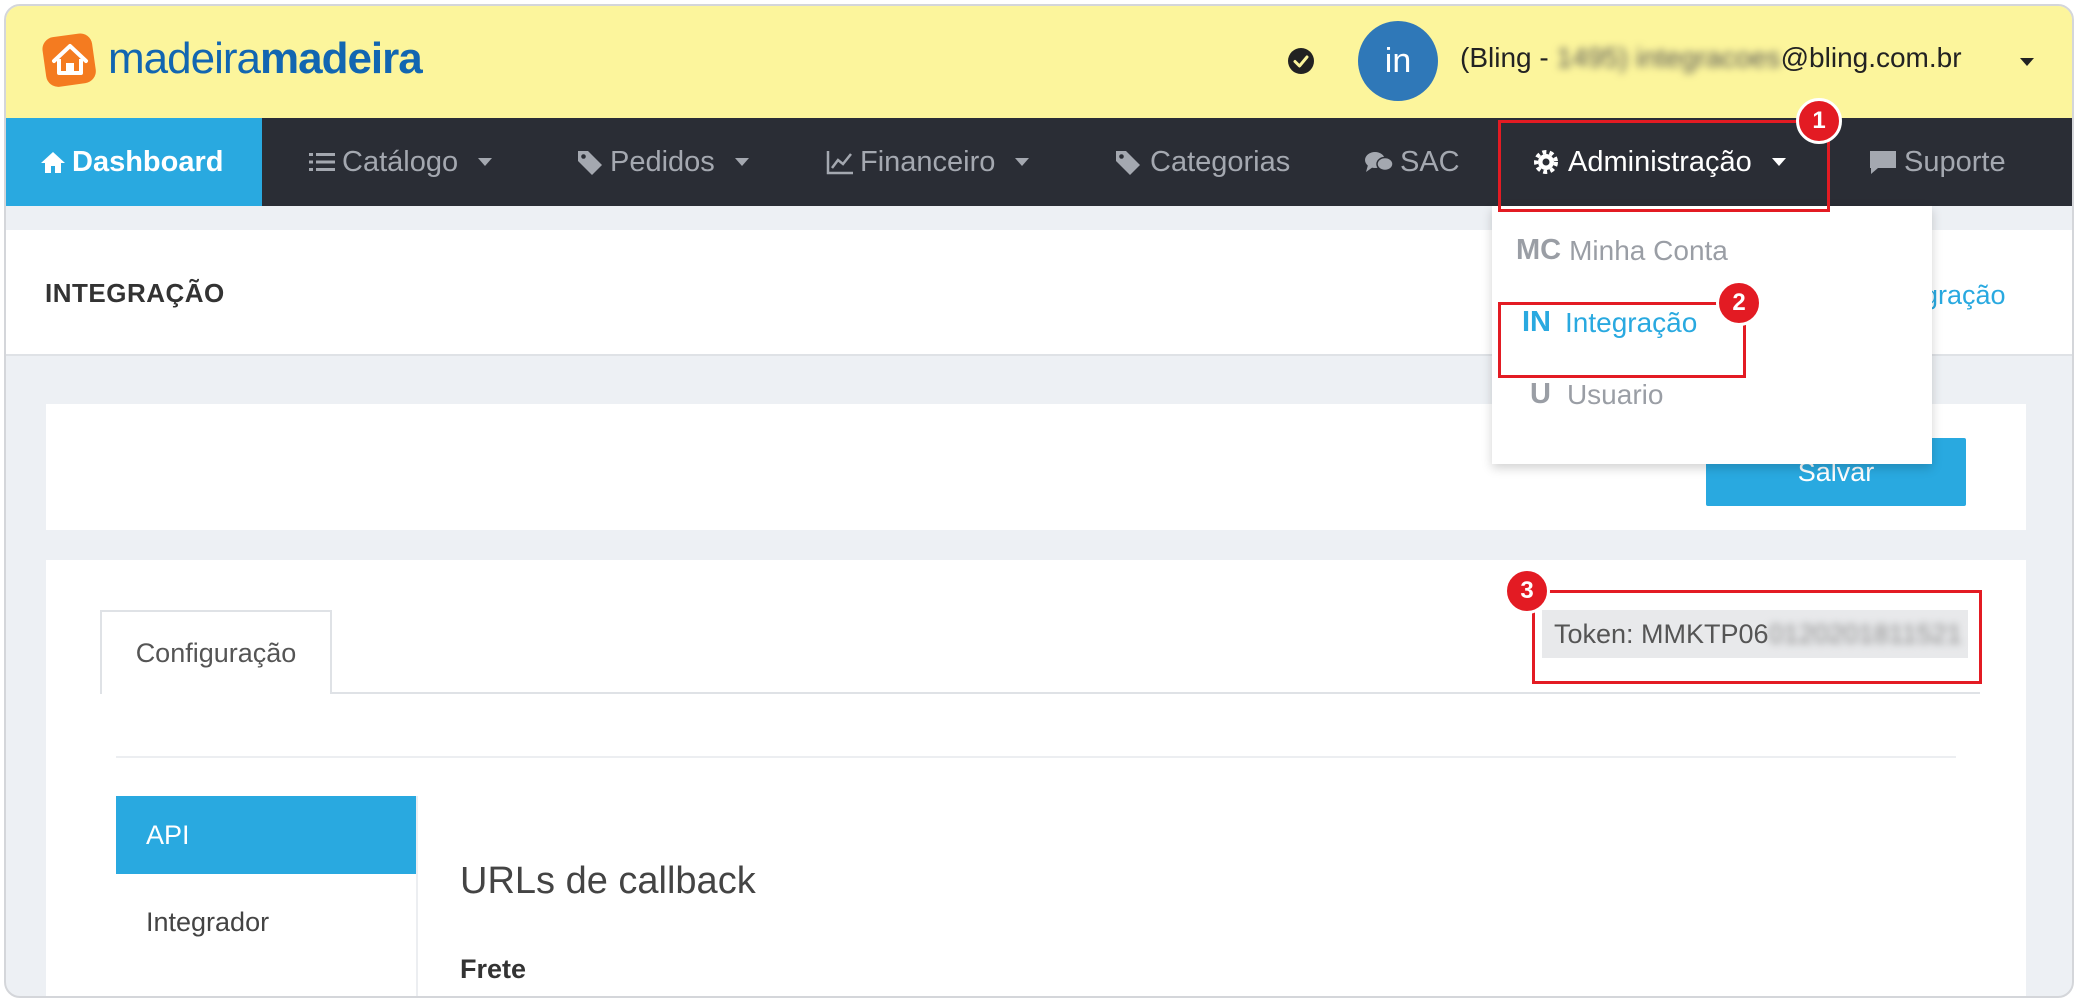 This screenshot has width=2076, height=1000. What do you see at coordinates (134, 162) in the screenshot?
I see `nav-dashboard: Dashboard` at bounding box center [134, 162].